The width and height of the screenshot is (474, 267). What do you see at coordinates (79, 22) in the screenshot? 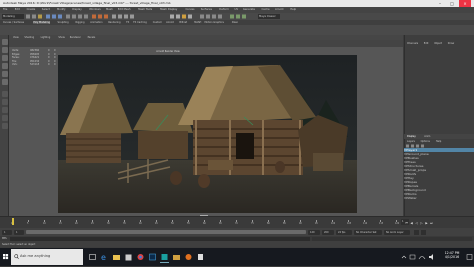
I see `shelf-tab-rigging: Rigging` at bounding box center [79, 22].